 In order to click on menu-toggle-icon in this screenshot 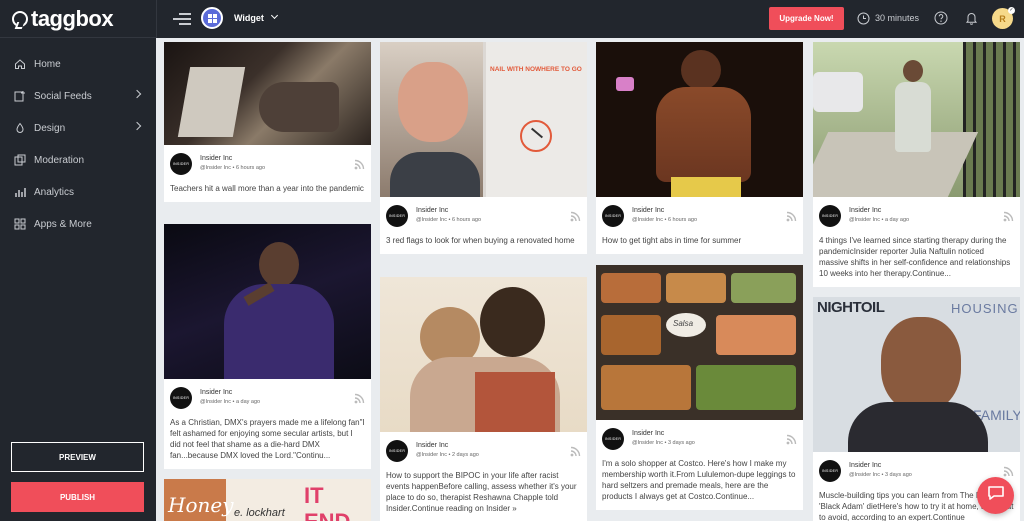, I will do `click(182, 19)`.